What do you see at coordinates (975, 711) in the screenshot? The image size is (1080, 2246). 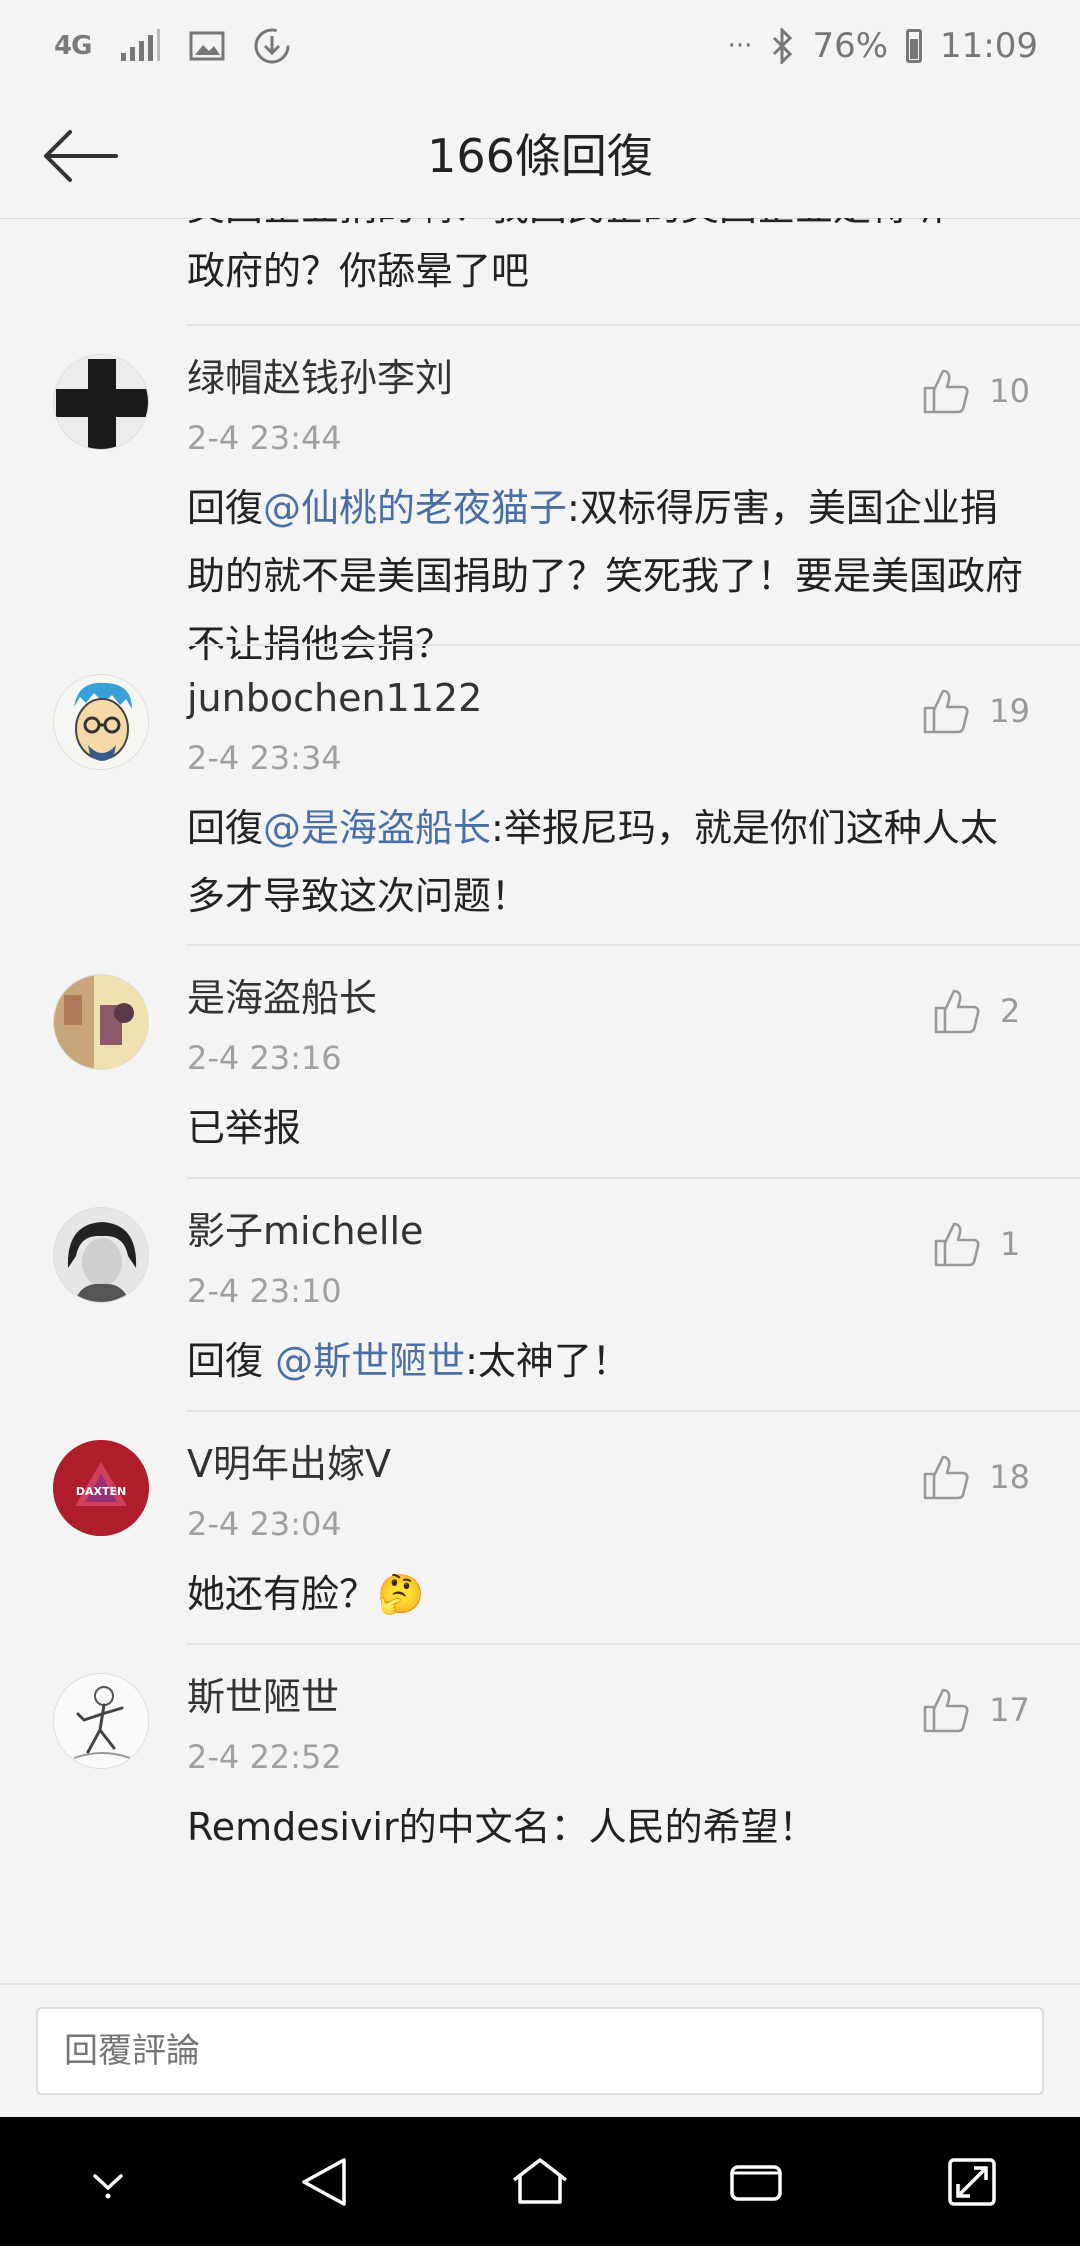 I see `like-button: 19` at bounding box center [975, 711].